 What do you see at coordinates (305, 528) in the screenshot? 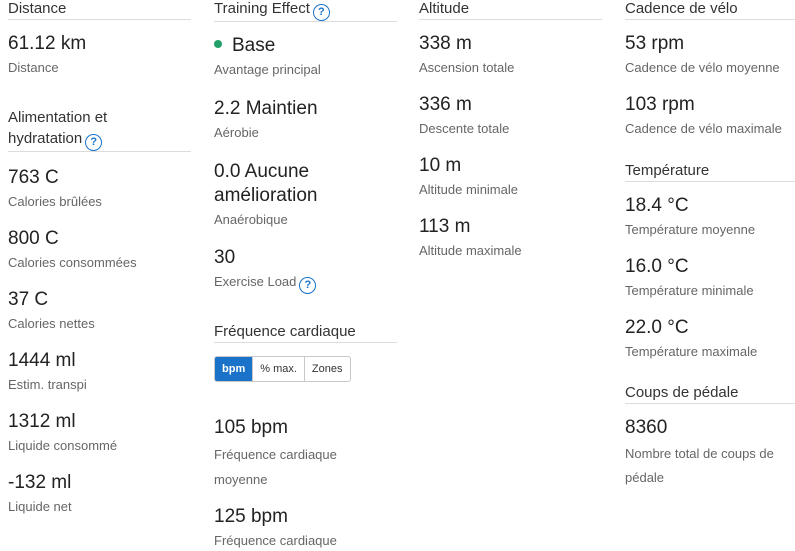
I see `hr-max: 125 bpm Fréquence cardiaque` at bounding box center [305, 528].